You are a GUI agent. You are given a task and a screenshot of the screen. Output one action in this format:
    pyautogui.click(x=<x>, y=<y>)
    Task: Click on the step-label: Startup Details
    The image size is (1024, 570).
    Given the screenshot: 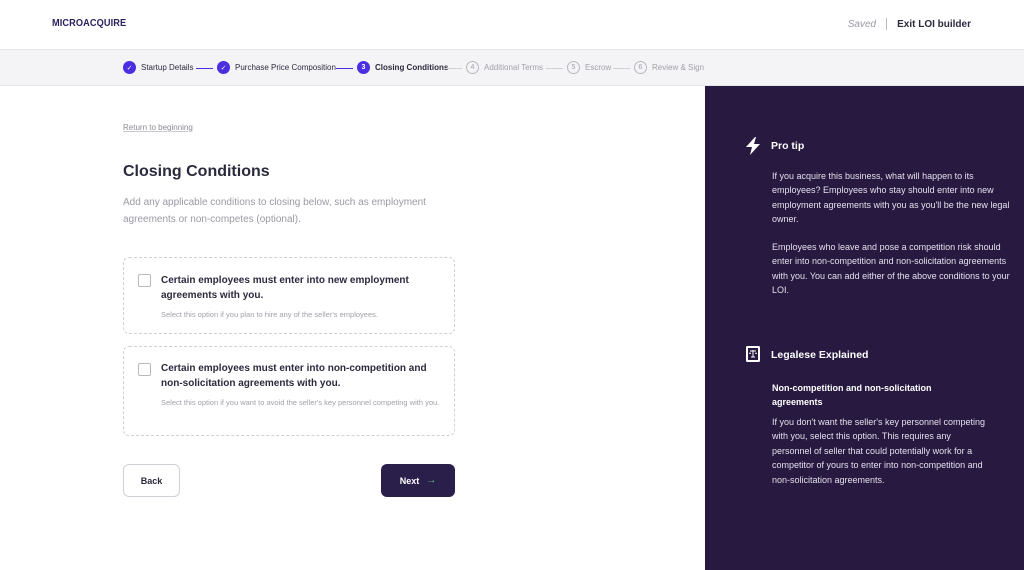 What is the action you would take?
    pyautogui.click(x=167, y=67)
    